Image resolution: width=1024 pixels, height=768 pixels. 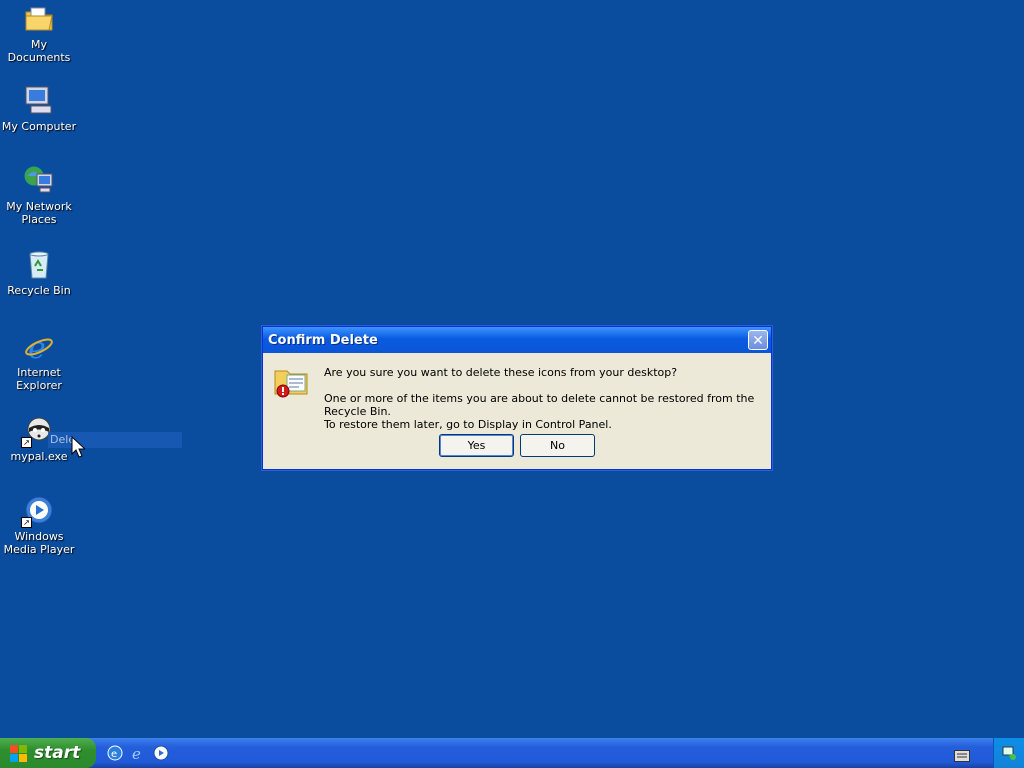 I want to click on network-tray-icon, so click(x=1009, y=753).